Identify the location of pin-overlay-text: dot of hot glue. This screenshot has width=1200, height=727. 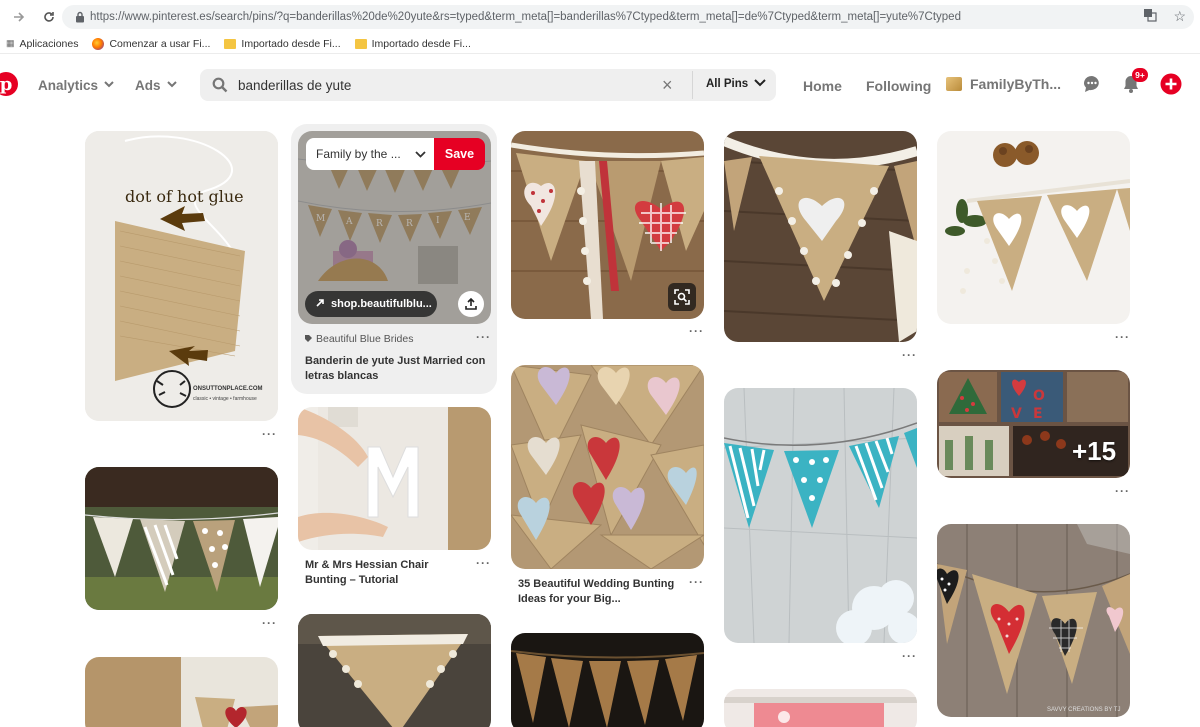
(184, 196).